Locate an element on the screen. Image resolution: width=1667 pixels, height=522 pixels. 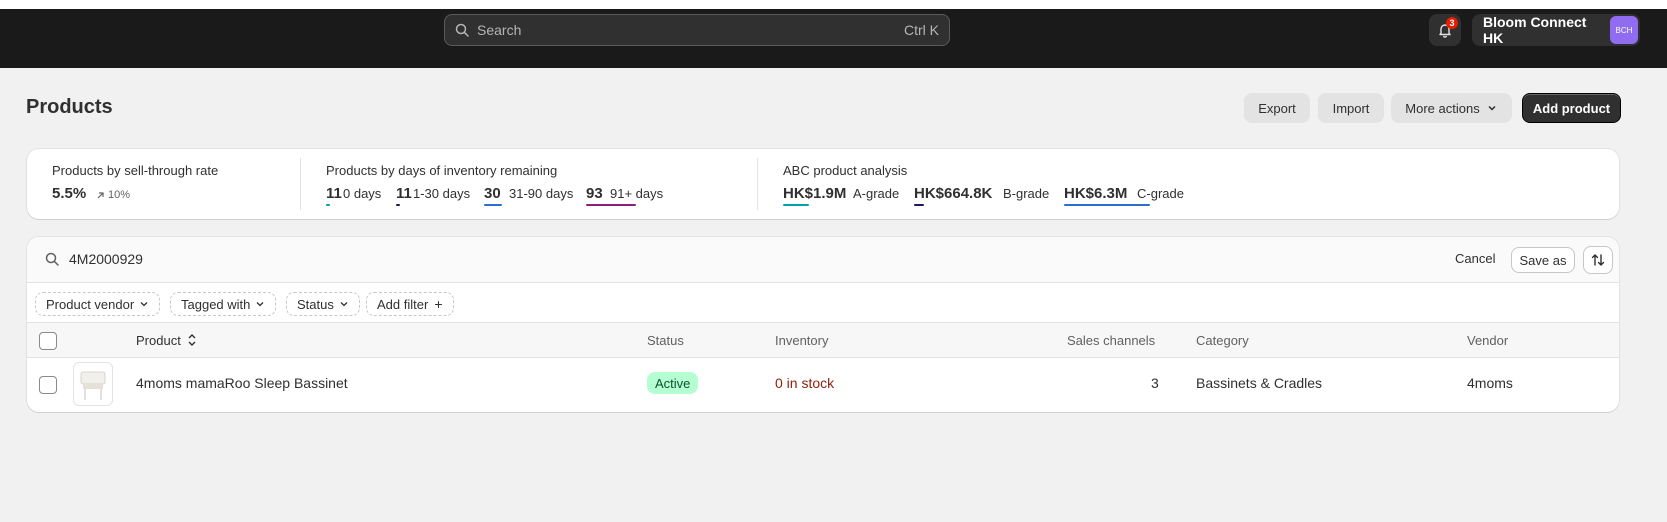
grade-value: HK$6.3M is located at coordinates (1096, 193).